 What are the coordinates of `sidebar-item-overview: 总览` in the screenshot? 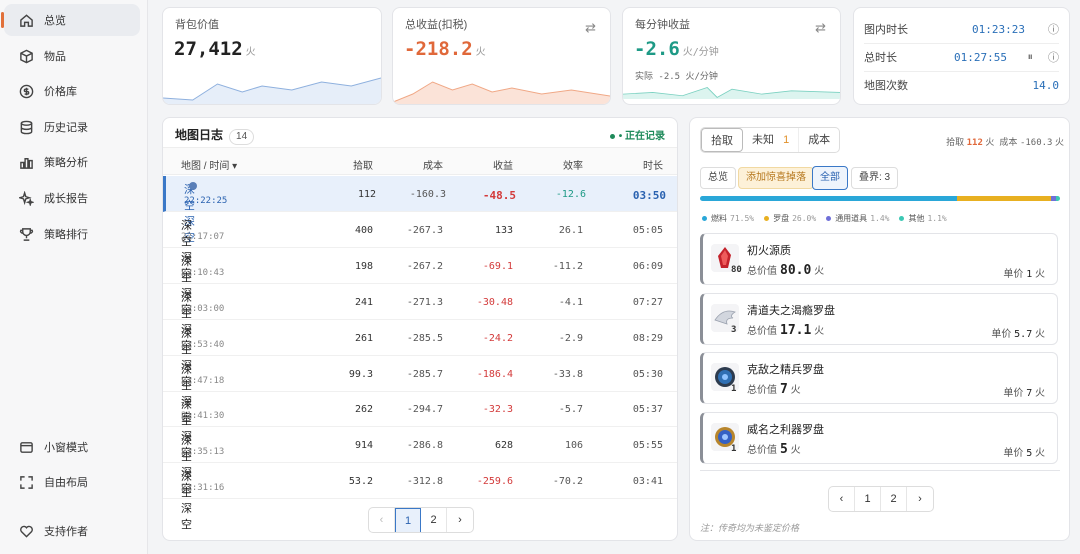 It's located at (70, 20).